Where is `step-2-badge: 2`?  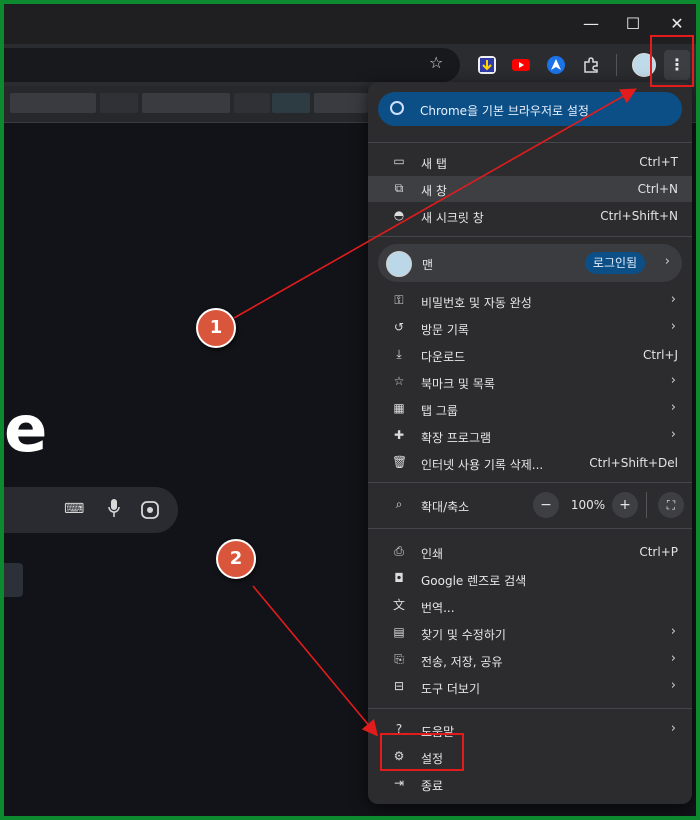
step-2-badge: 2 is located at coordinates (236, 559).